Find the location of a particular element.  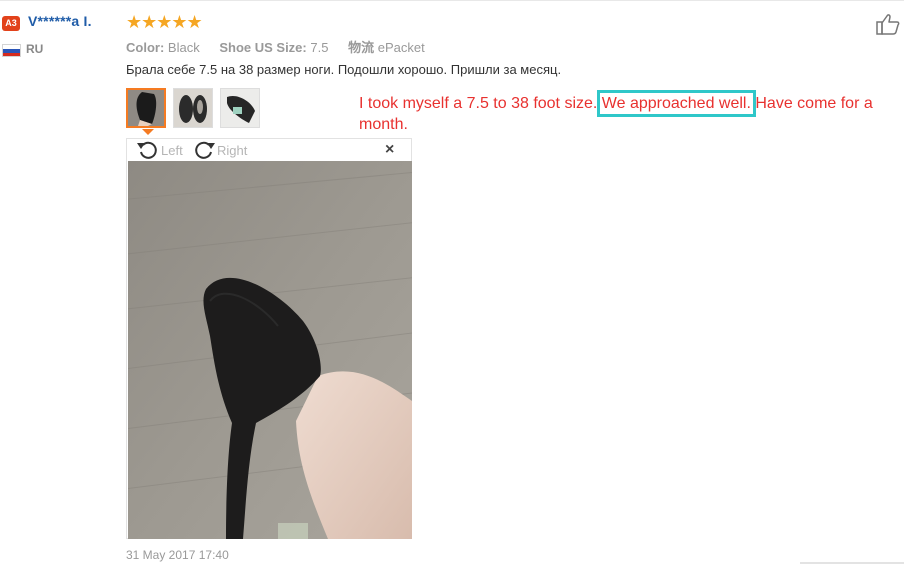

rotate-left-button: Left is located at coordinates (159, 150).